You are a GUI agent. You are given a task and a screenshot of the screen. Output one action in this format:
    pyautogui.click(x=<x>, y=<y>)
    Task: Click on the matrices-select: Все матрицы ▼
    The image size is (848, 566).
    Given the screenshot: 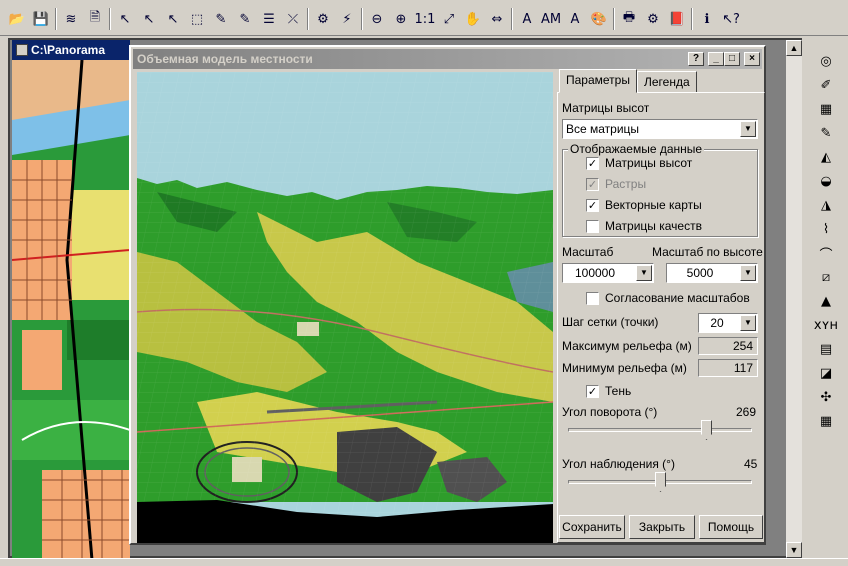 What is the action you would take?
    pyautogui.click(x=660, y=129)
    